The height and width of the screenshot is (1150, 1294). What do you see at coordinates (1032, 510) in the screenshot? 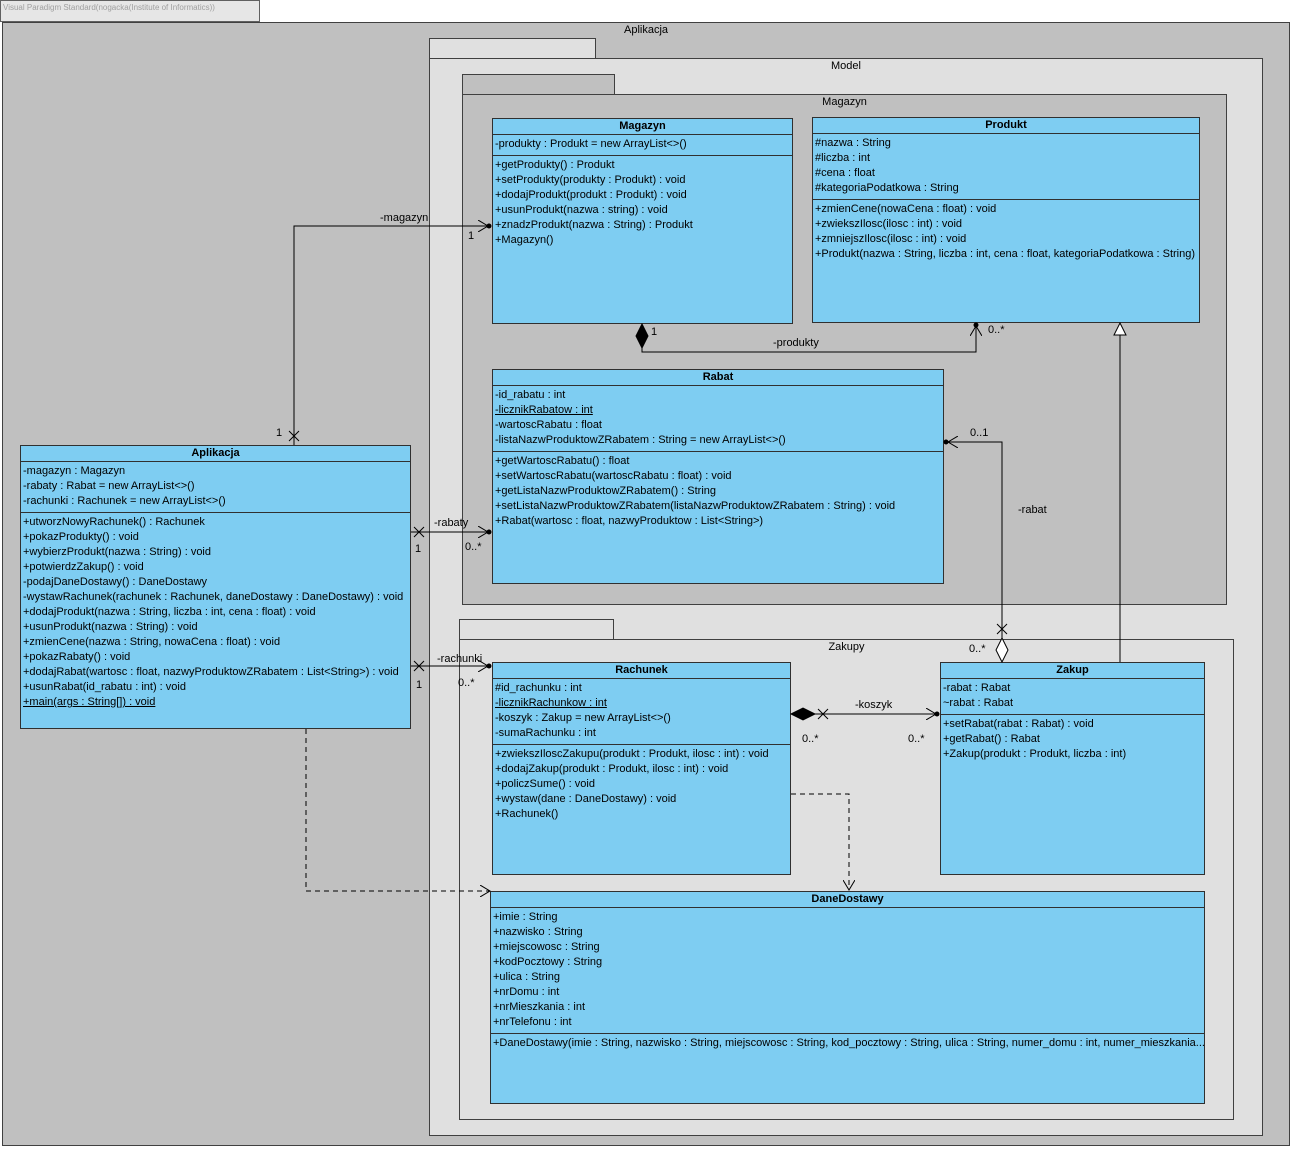
I see `label-rabat-role: -rabat` at bounding box center [1032, 510].